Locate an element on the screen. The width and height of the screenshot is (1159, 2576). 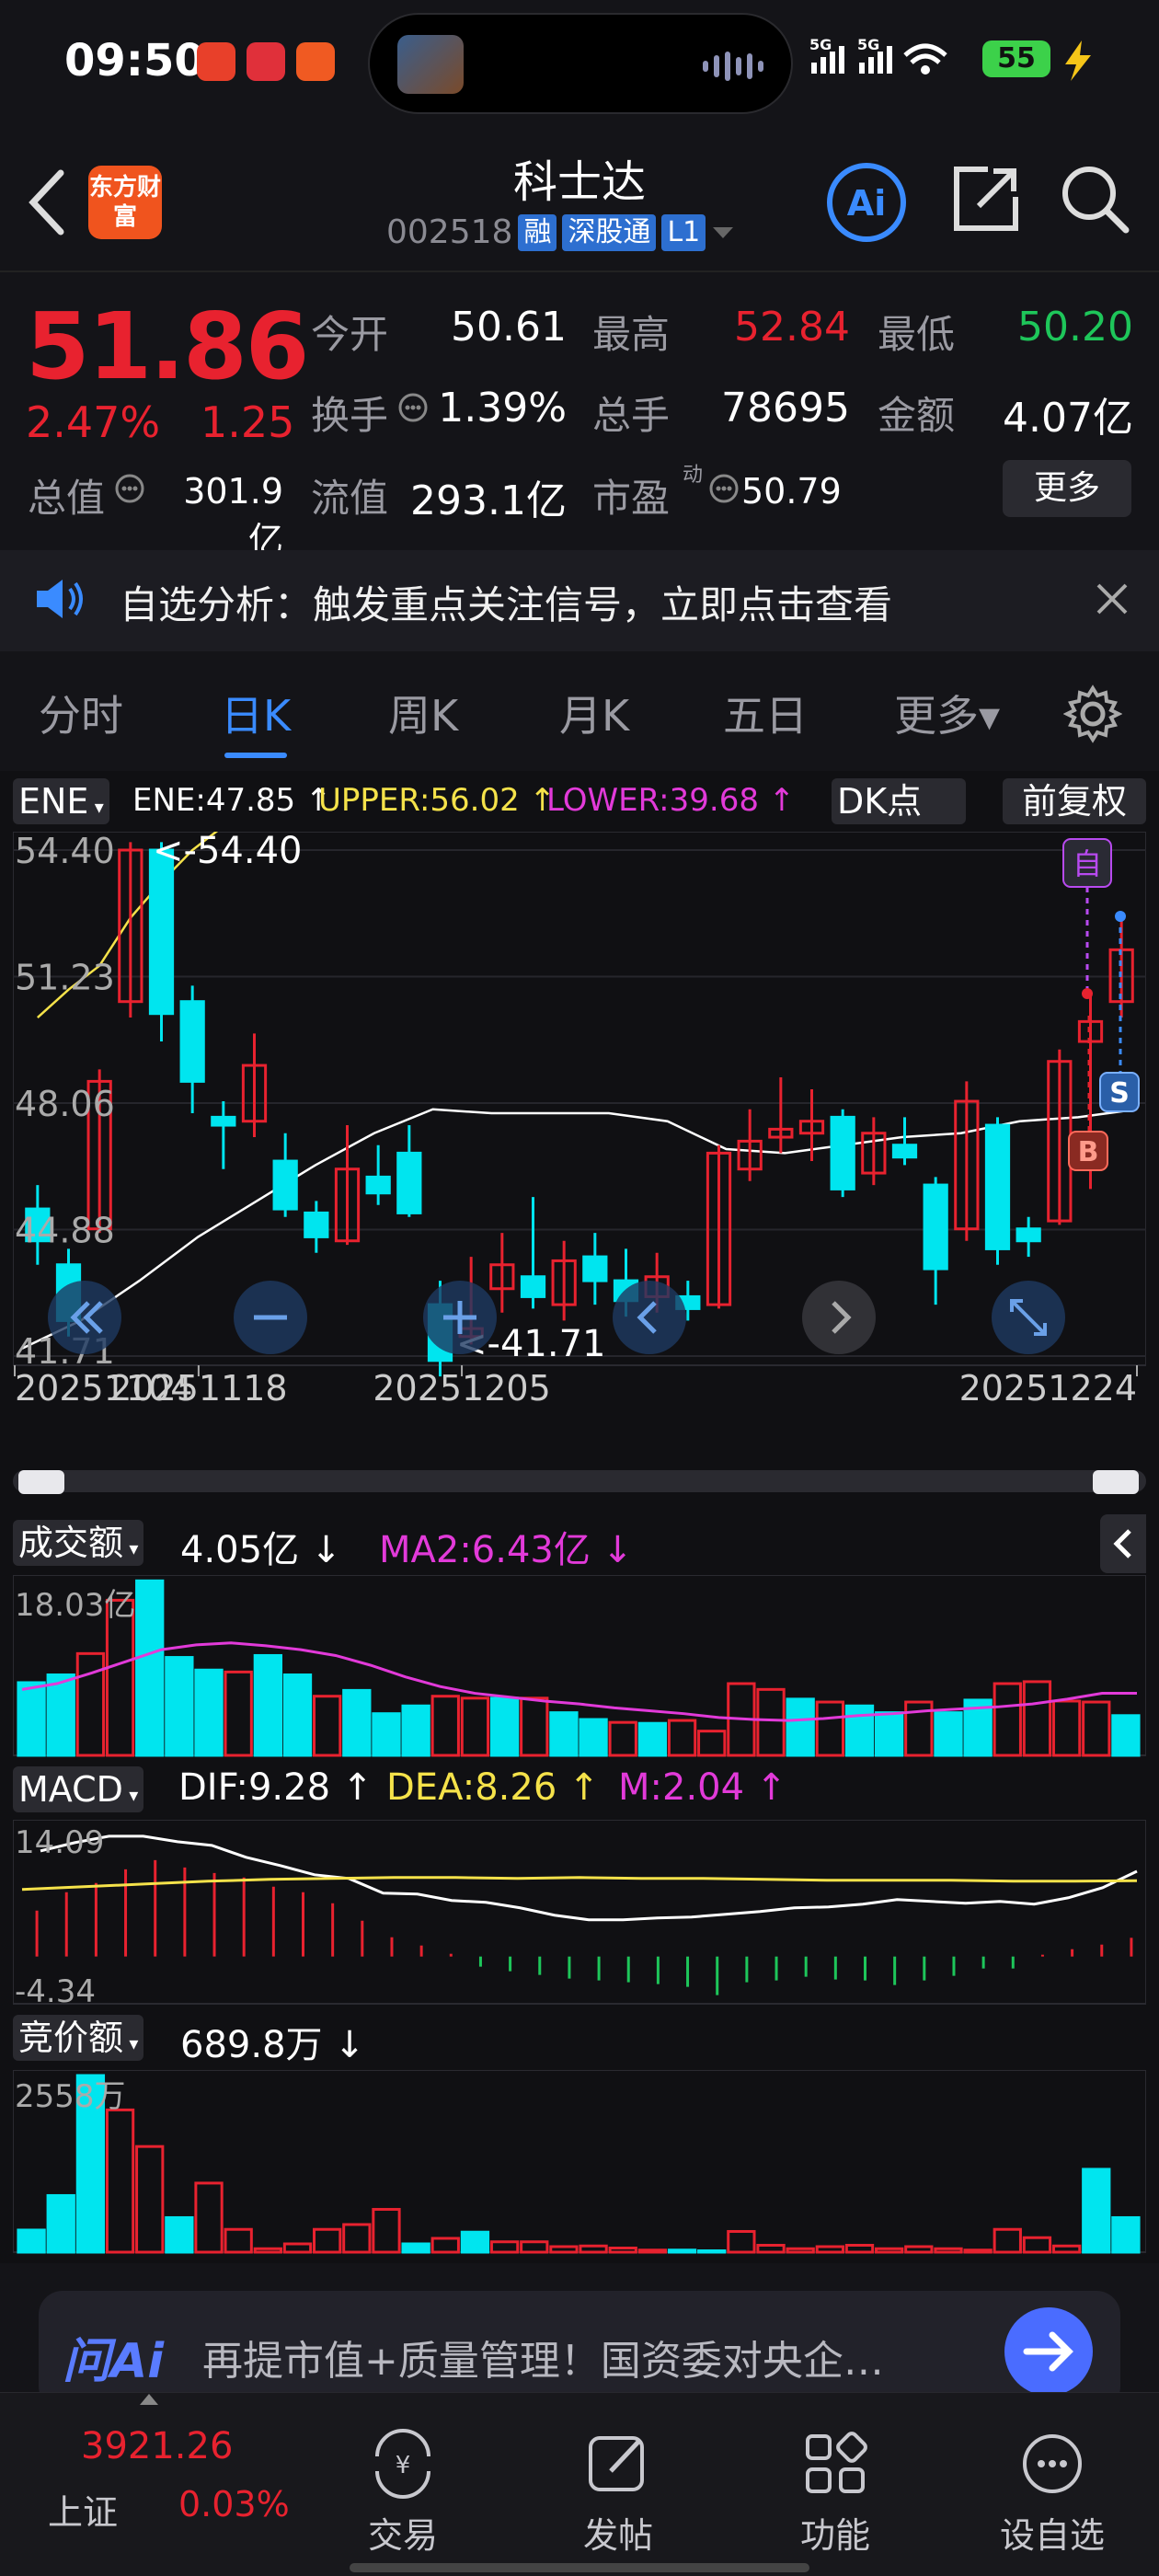
caret-up-icon is located at coordinates (149, 2399).